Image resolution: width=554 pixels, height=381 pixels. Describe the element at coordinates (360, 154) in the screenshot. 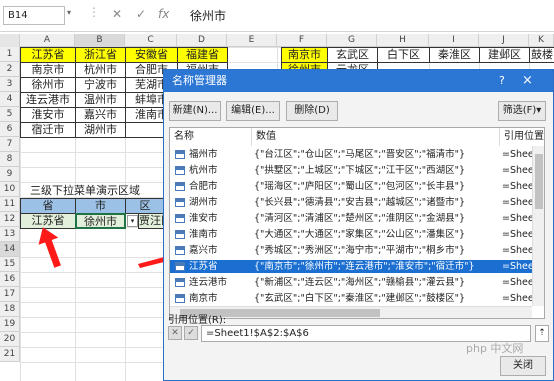

I see `list-item-value: {"台江区";"仓山区";"马尾区";"晋安区";"福清市"}` at that location.